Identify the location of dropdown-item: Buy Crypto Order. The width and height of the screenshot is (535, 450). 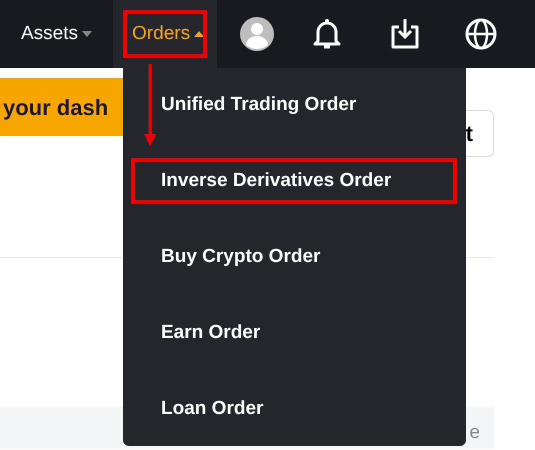
(294, 257).